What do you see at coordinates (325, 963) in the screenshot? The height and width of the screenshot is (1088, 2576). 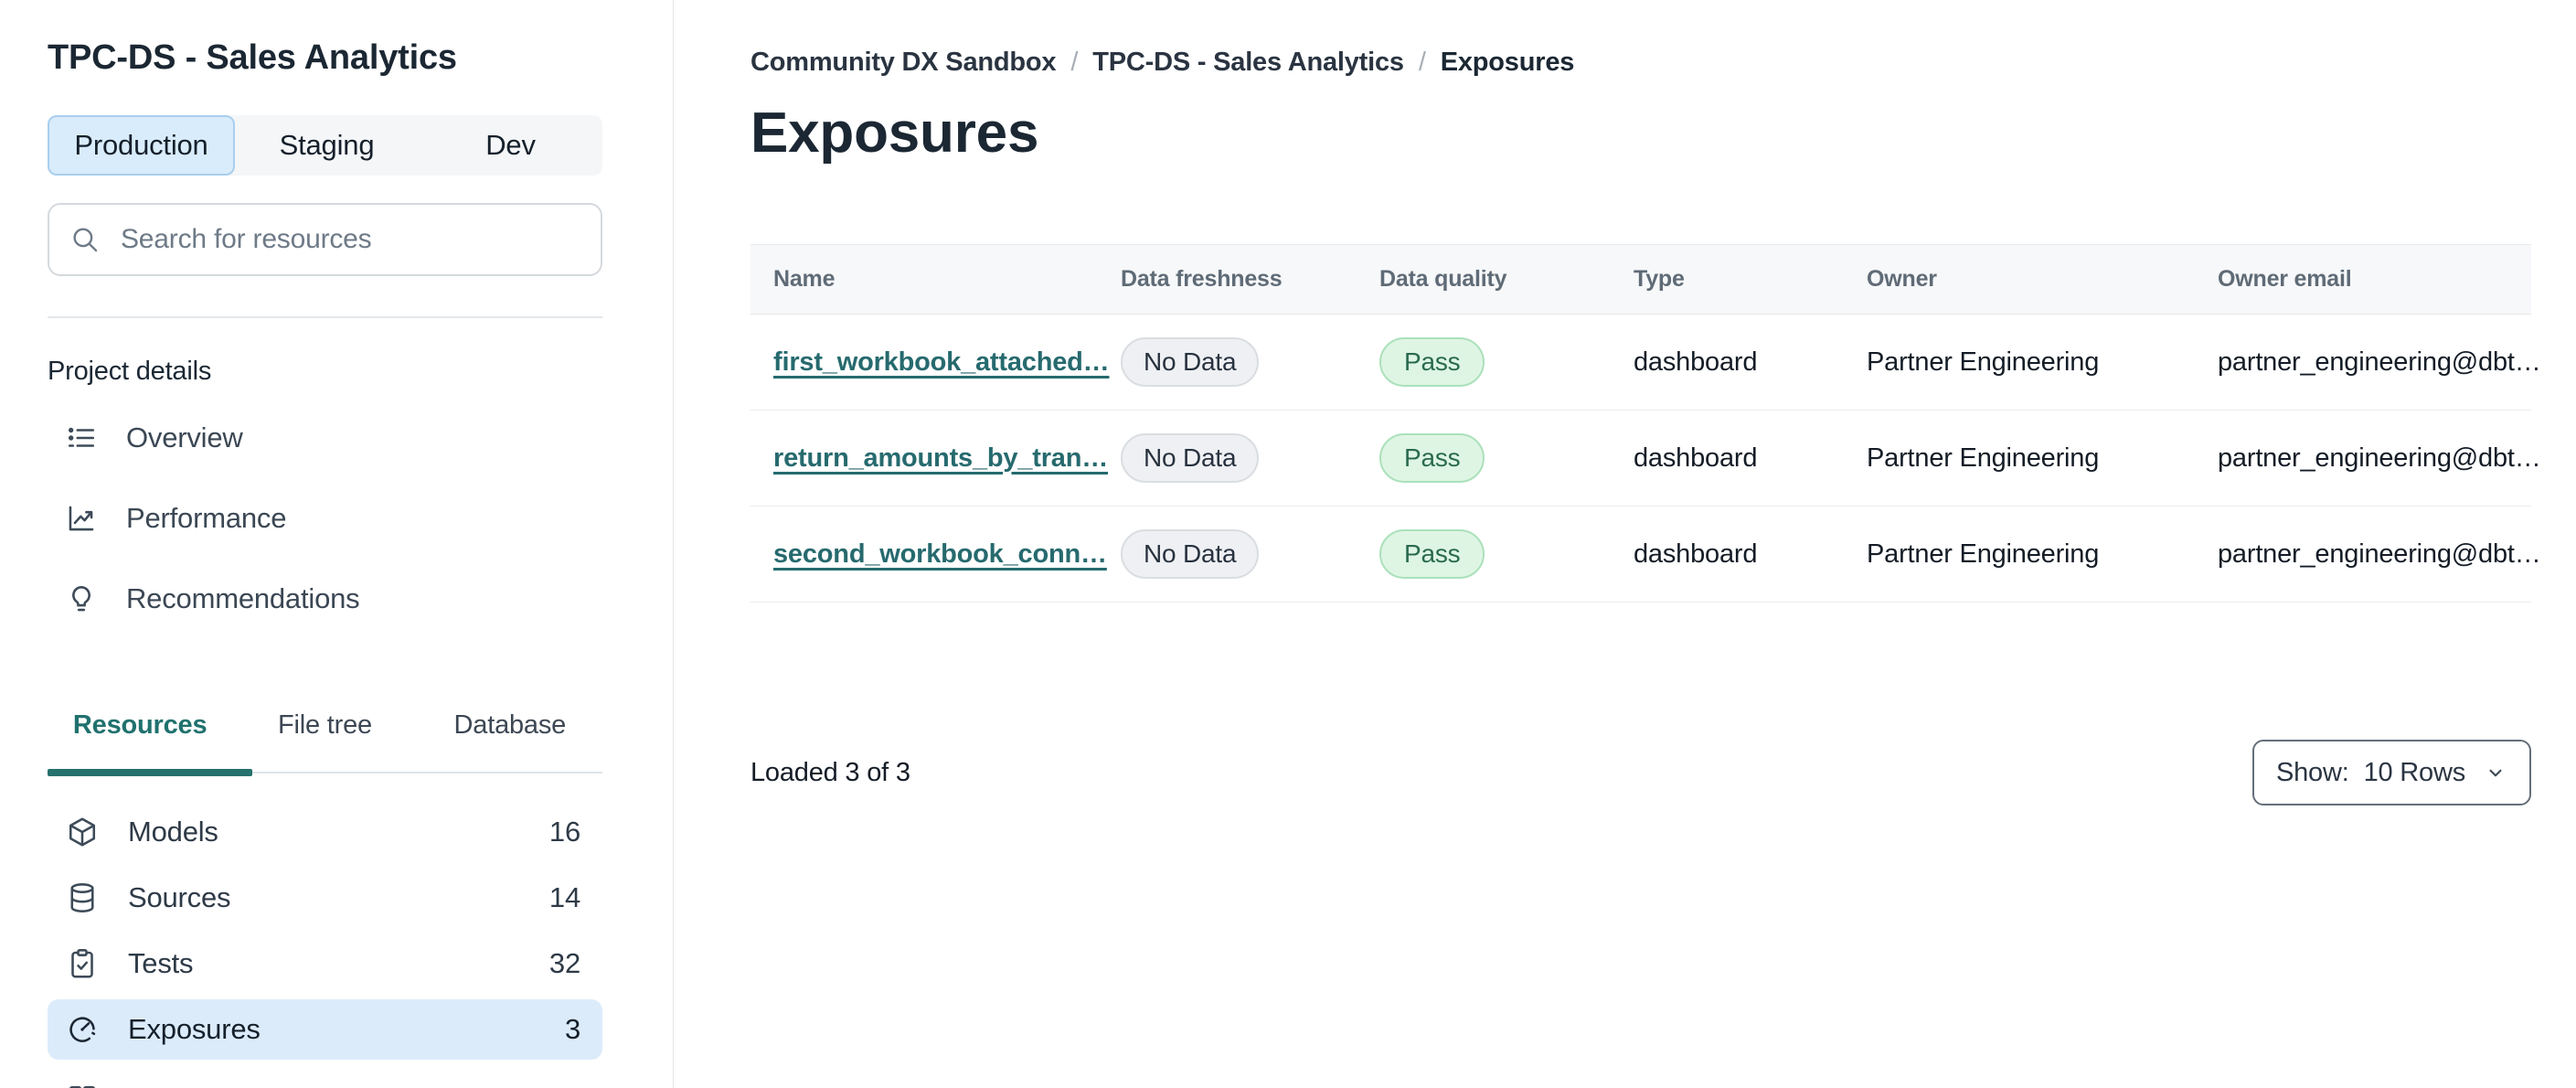 I see `sidebar-item-tests: Tests 32` at bounding box center [325, 963].